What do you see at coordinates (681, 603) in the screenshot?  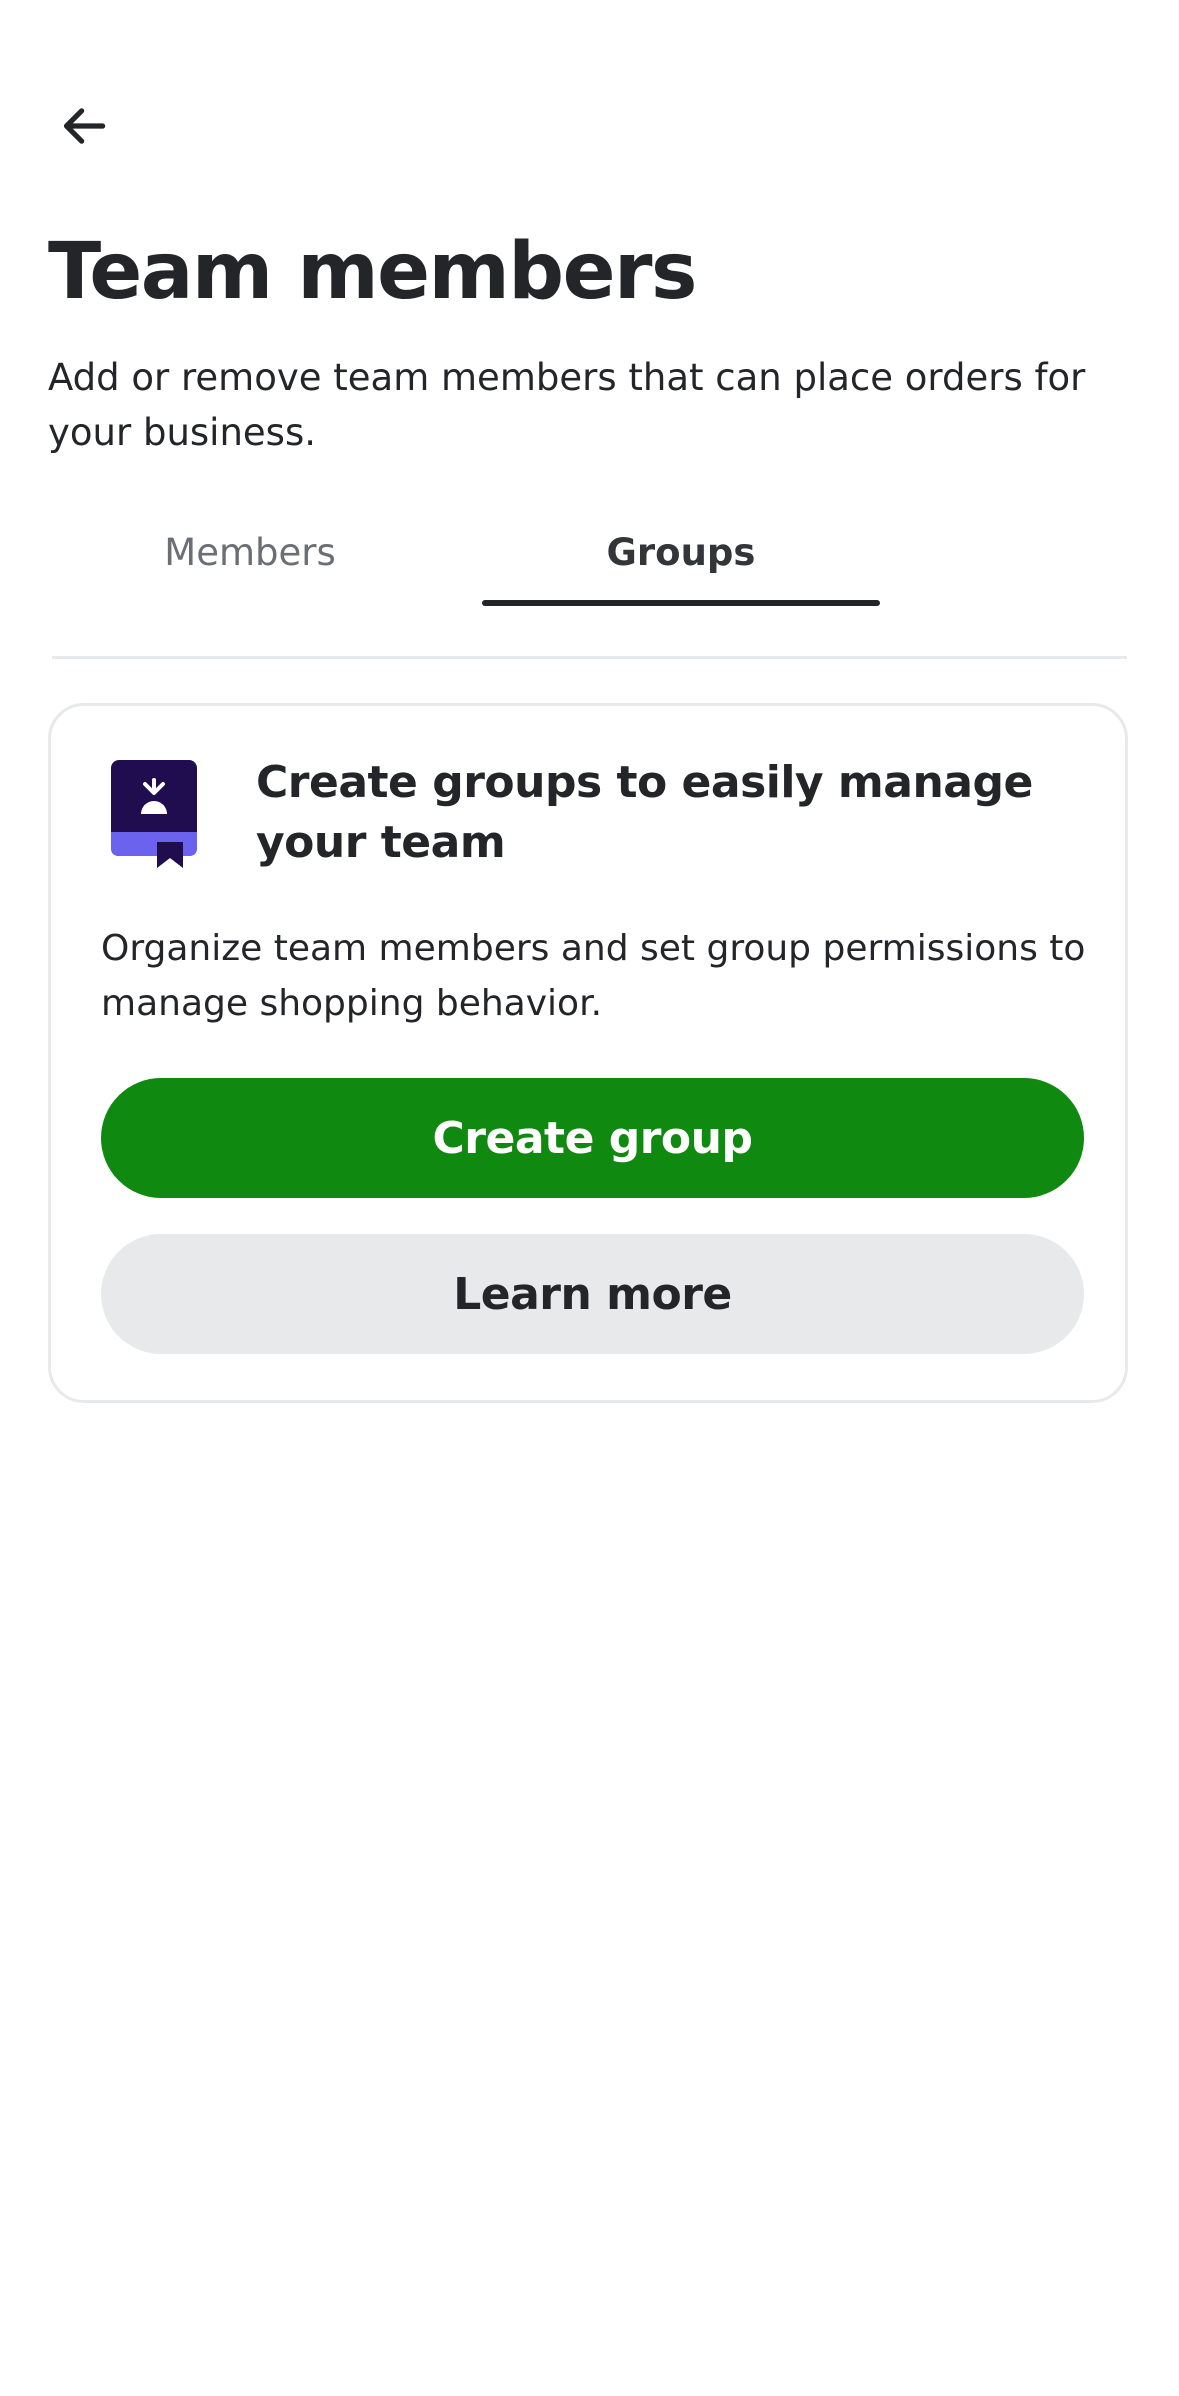 I see `tab-selected-indicator` at bounding box center [681, 603].